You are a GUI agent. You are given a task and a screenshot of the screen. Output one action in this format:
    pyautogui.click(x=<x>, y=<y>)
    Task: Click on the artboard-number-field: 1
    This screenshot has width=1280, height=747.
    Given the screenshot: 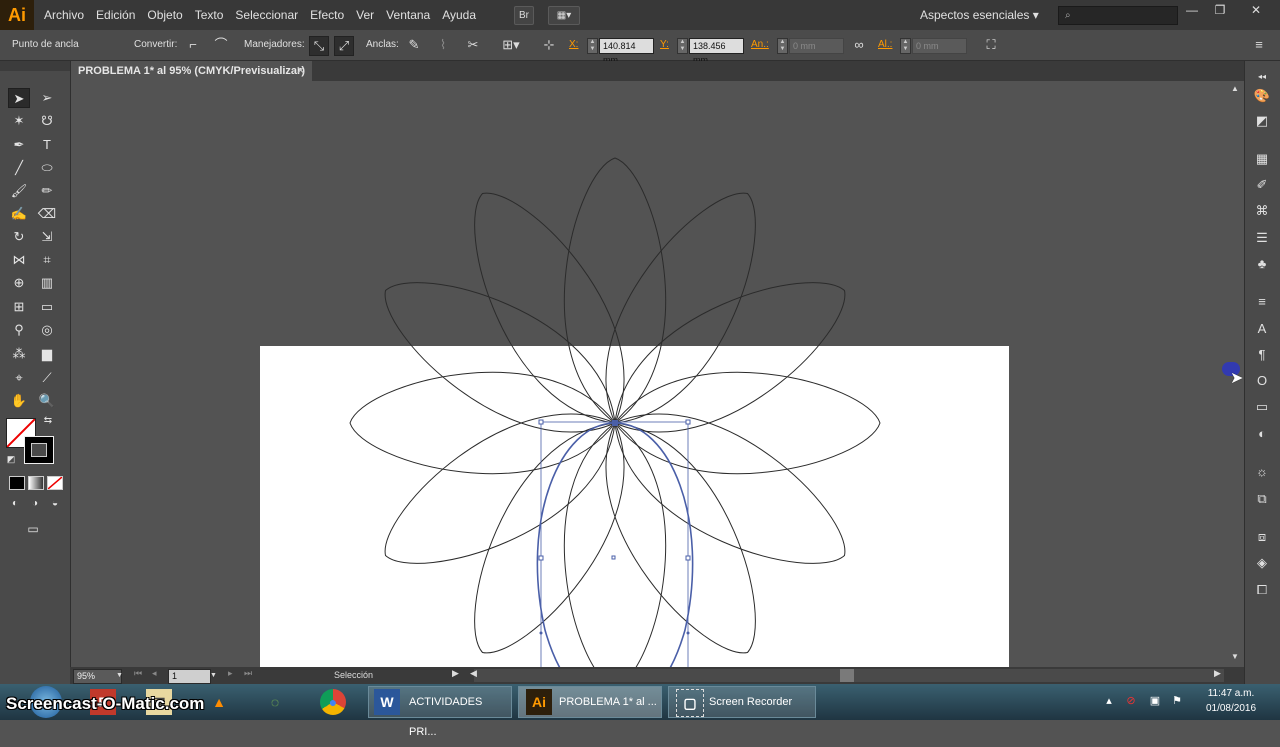 What is the action you would take?
    pyautogui.click(x=189, y=676)
    